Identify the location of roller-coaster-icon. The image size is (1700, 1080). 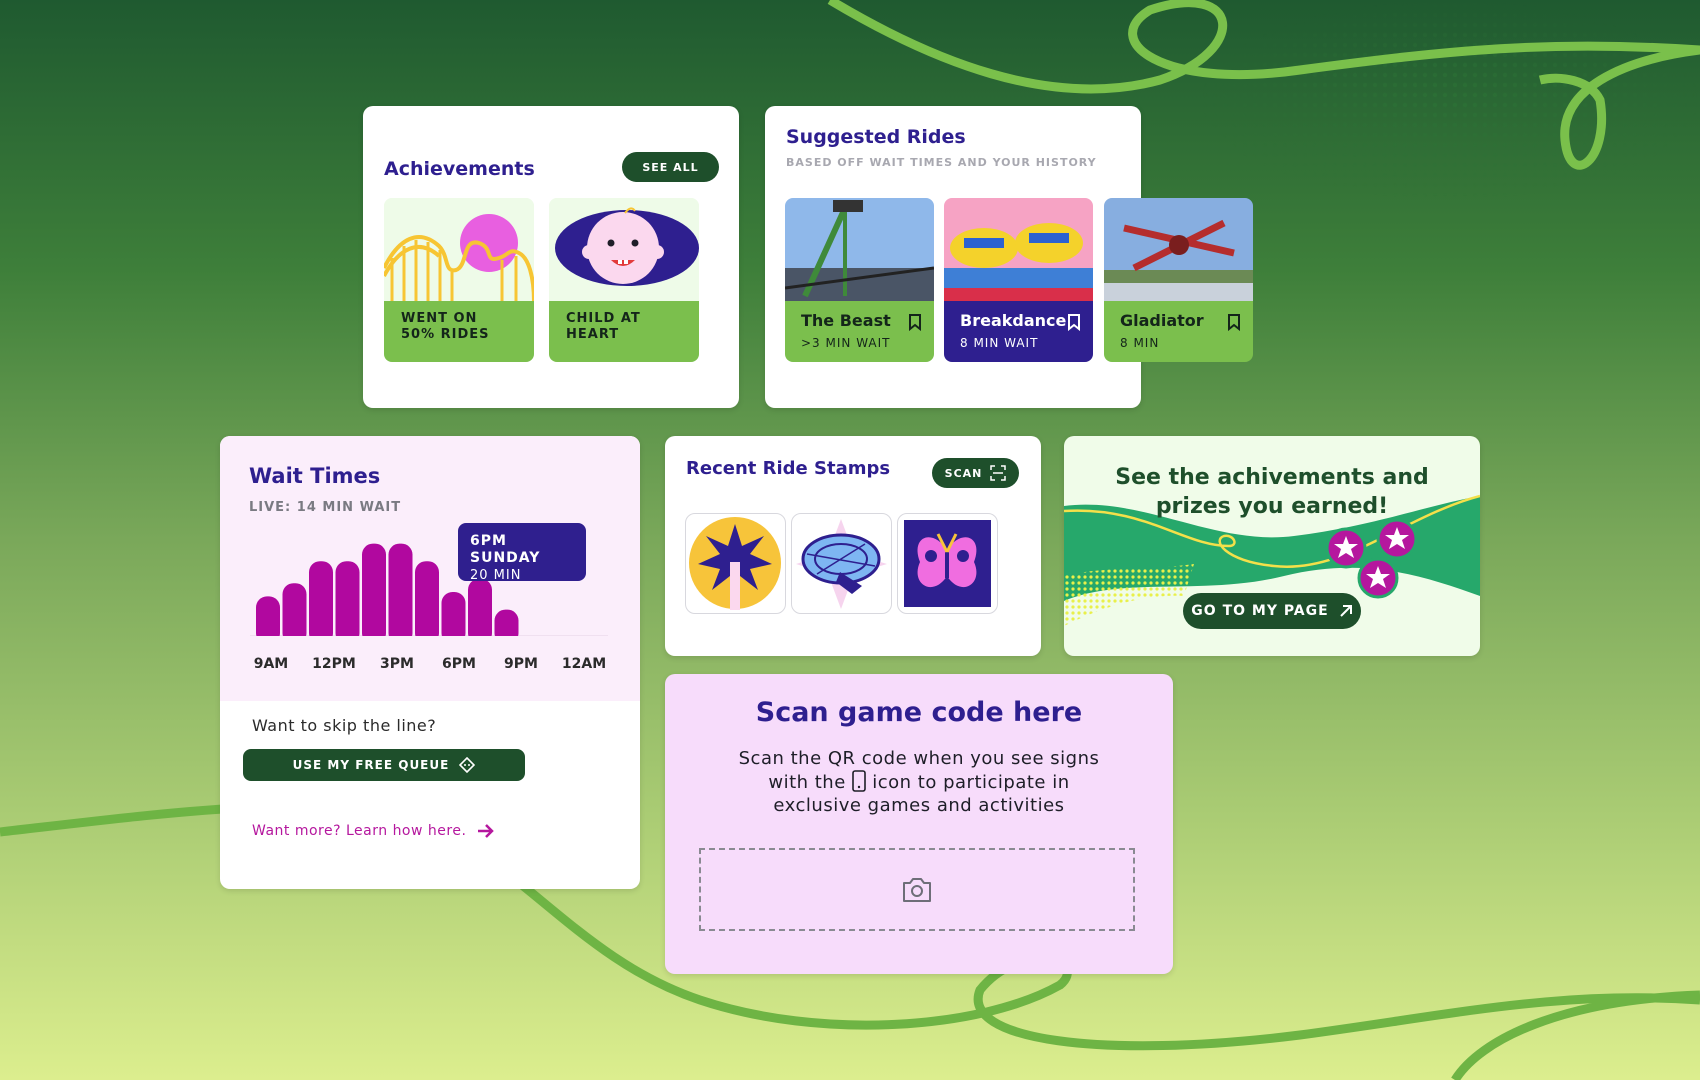
(459, 250).